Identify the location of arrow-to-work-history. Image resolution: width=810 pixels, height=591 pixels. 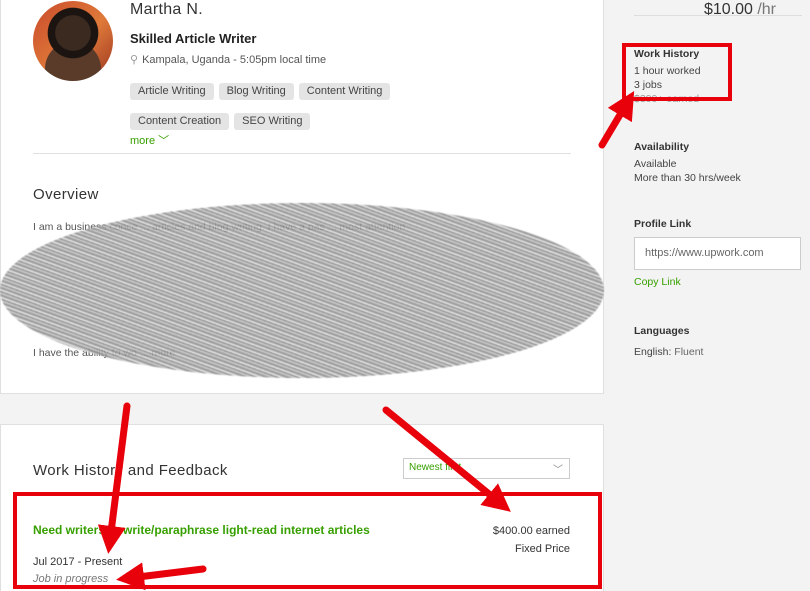
(616, 119).